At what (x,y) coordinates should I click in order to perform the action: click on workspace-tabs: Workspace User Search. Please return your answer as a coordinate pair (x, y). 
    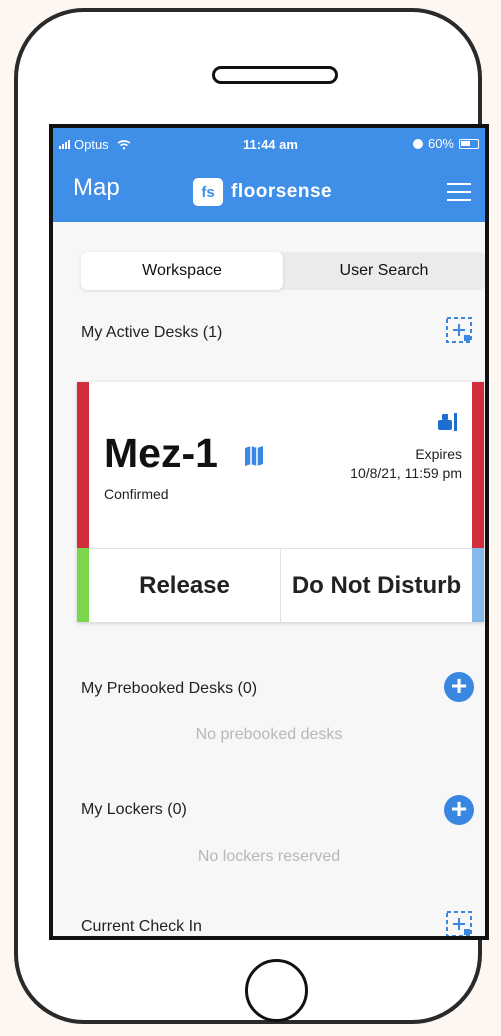
    Looking at the image, I should click on (283, 271).